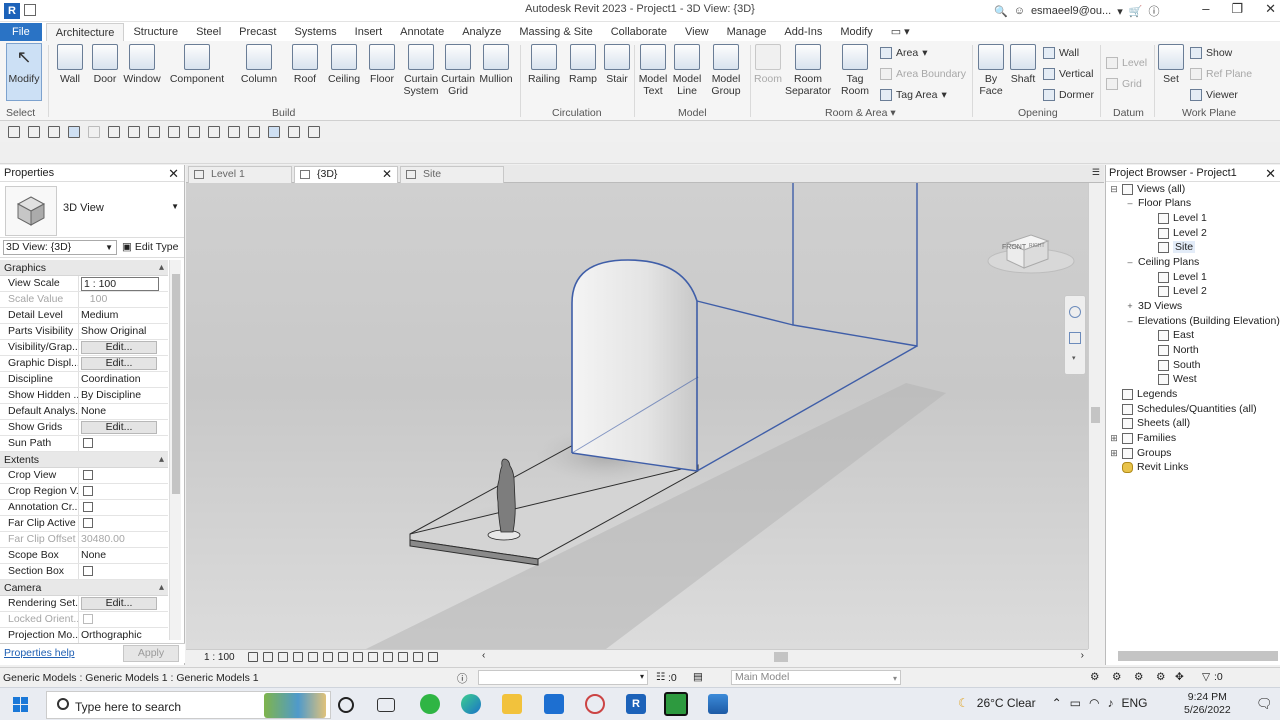 Image resolution: width=1280 pixels, height=720 pixels. Describe the element at coordinates (660, 677) in the screenshot. I see `worksets-icon: ☷` at that location.